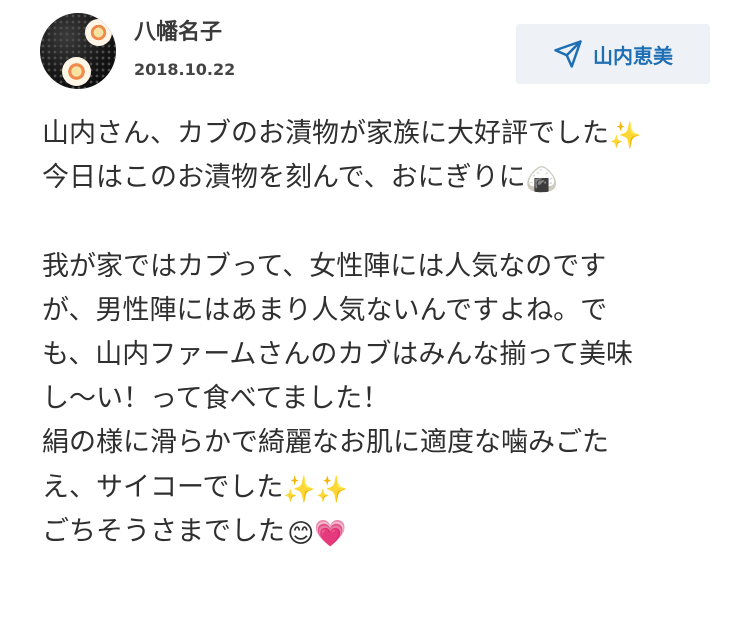 Image resolution: width=750 pixels, height=642 pixels. I want to click on author-name: 八幡名子, so click(178, 30).